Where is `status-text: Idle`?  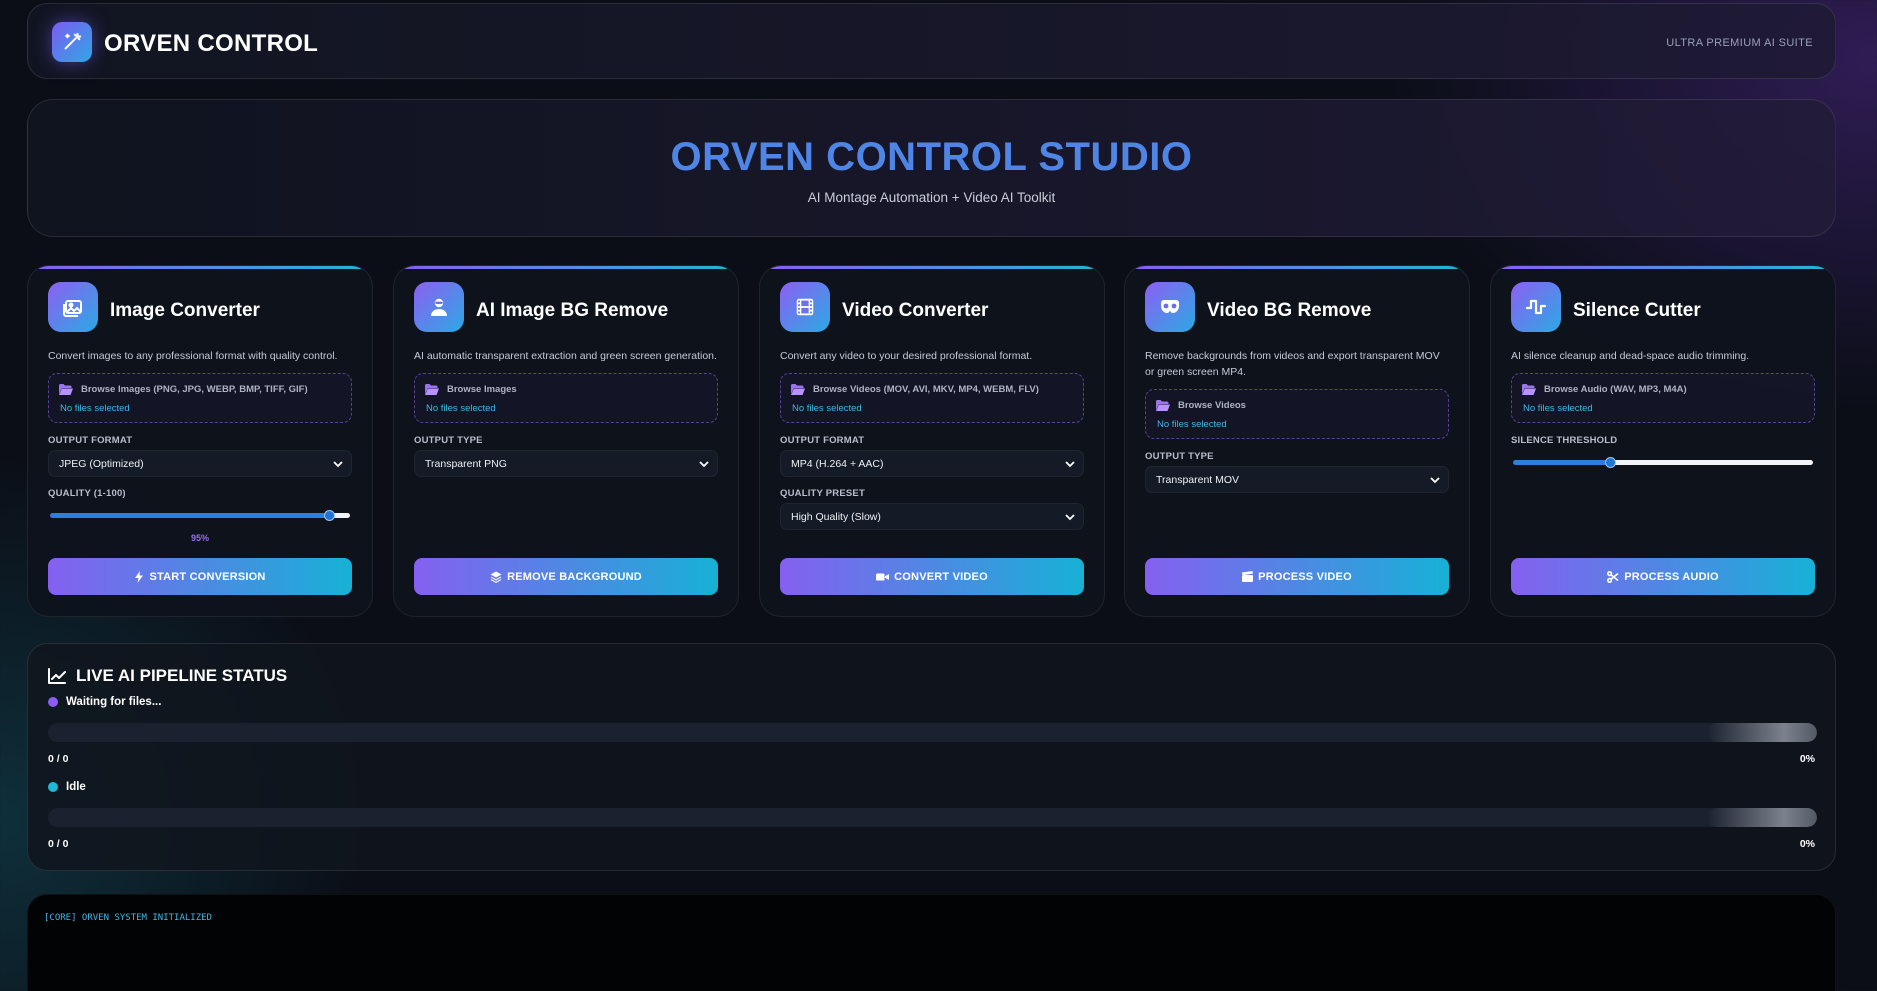 status-text: Idle is located at coordinates (76, 787).